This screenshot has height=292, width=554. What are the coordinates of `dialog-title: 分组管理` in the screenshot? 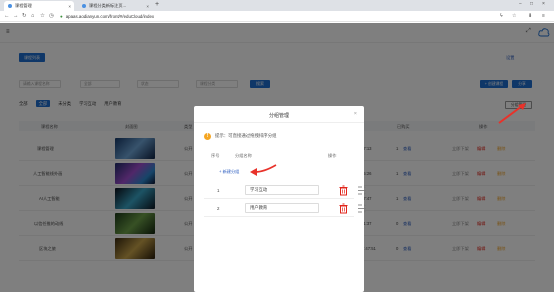 It's located at (278, 116).